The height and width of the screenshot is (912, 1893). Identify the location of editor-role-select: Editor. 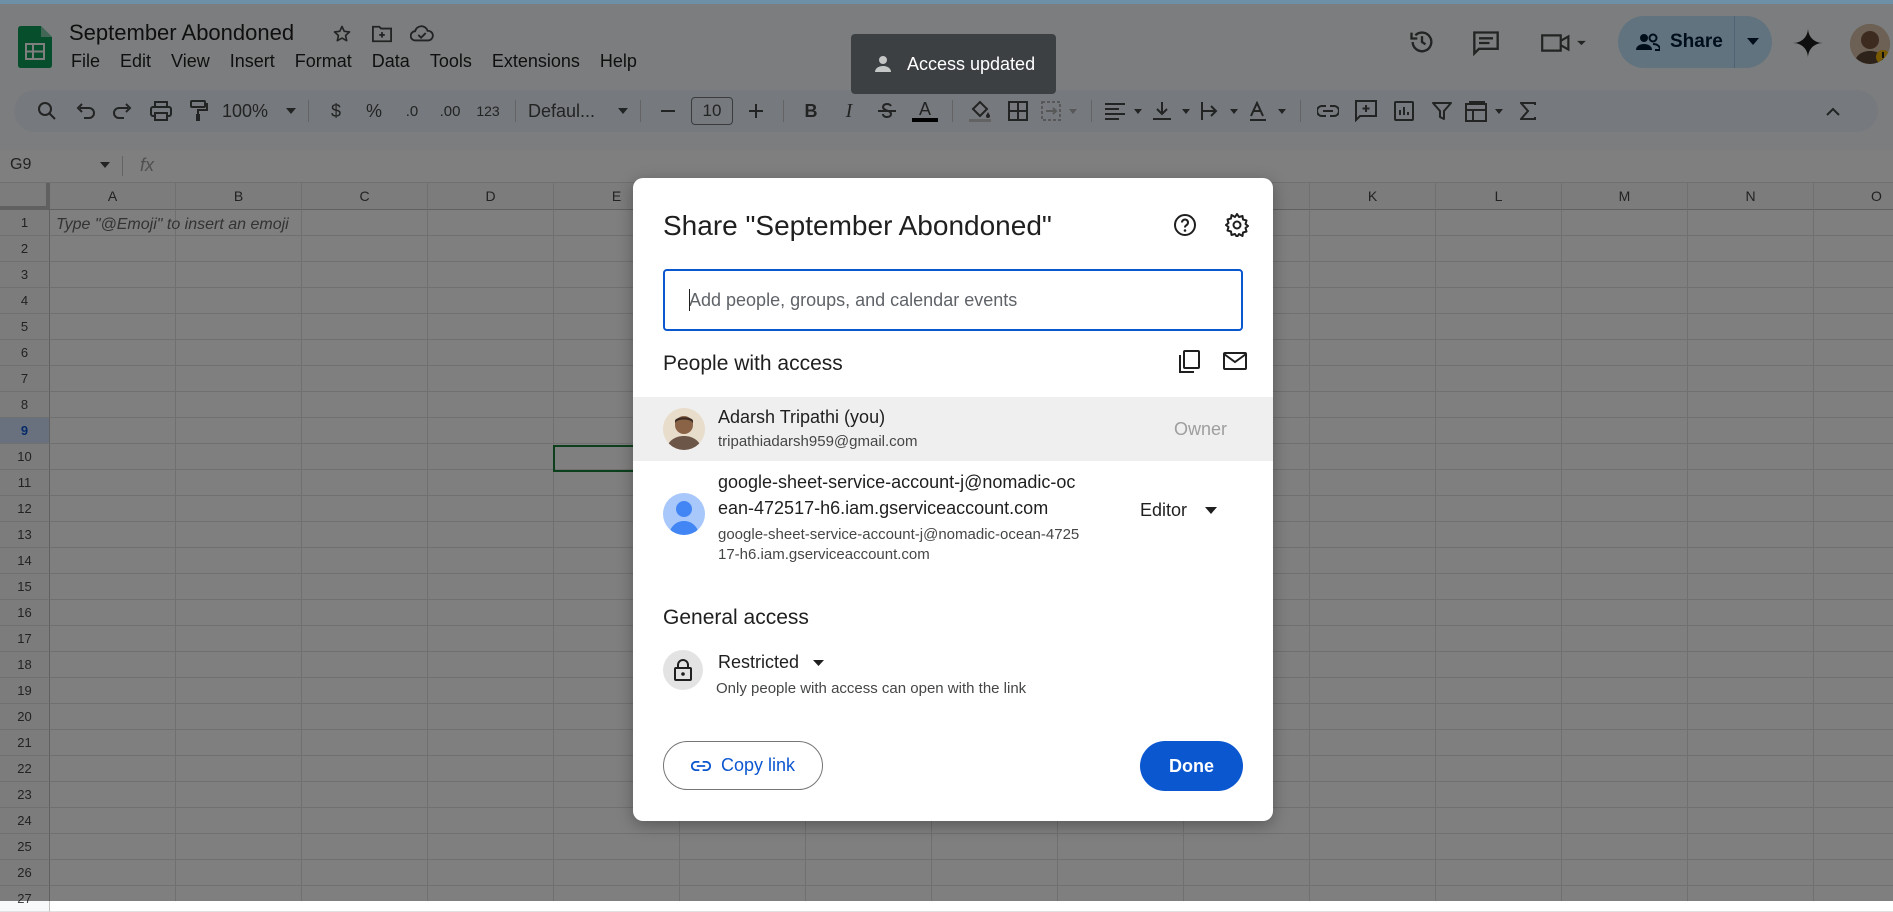
(1179, 510).